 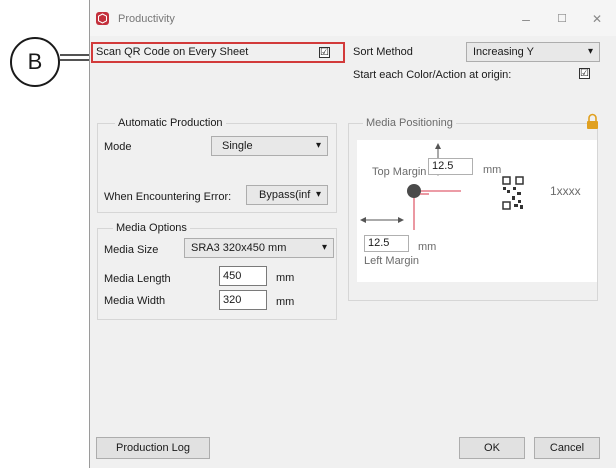 I want to click on ok-button: OK, so click(x=492, y=448).